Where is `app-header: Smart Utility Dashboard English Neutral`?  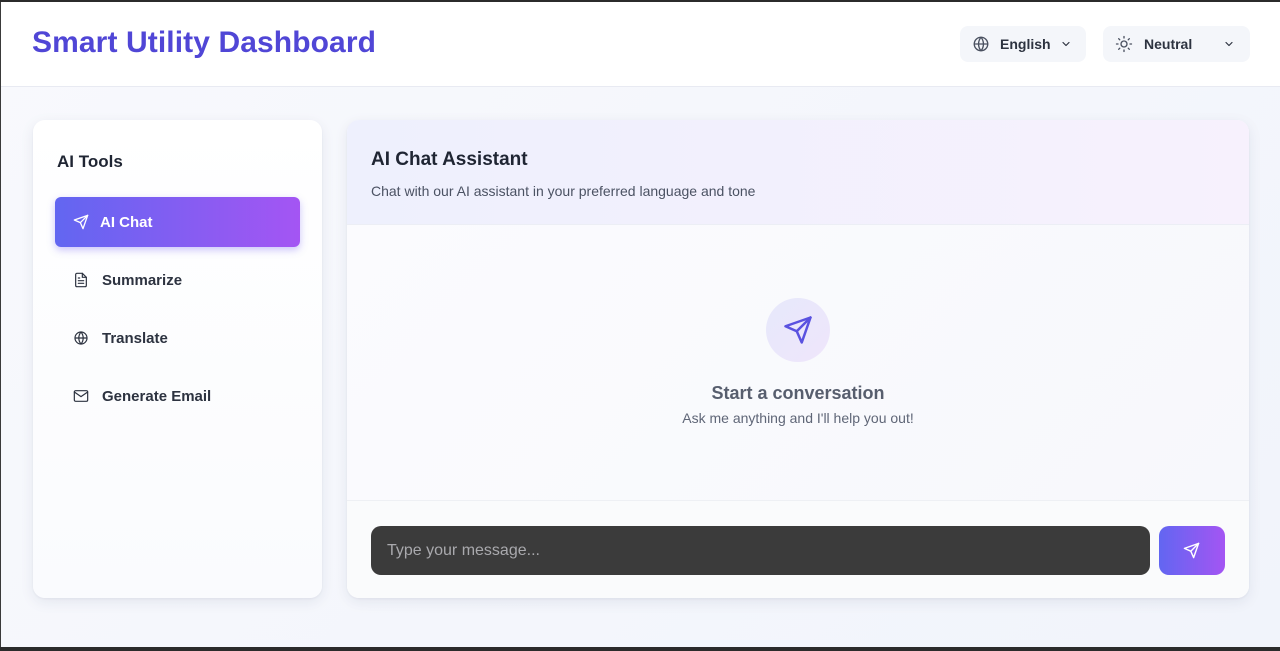 app-header: Smart Utility Dashboard English Neutral is located at coordinates (640, 44).